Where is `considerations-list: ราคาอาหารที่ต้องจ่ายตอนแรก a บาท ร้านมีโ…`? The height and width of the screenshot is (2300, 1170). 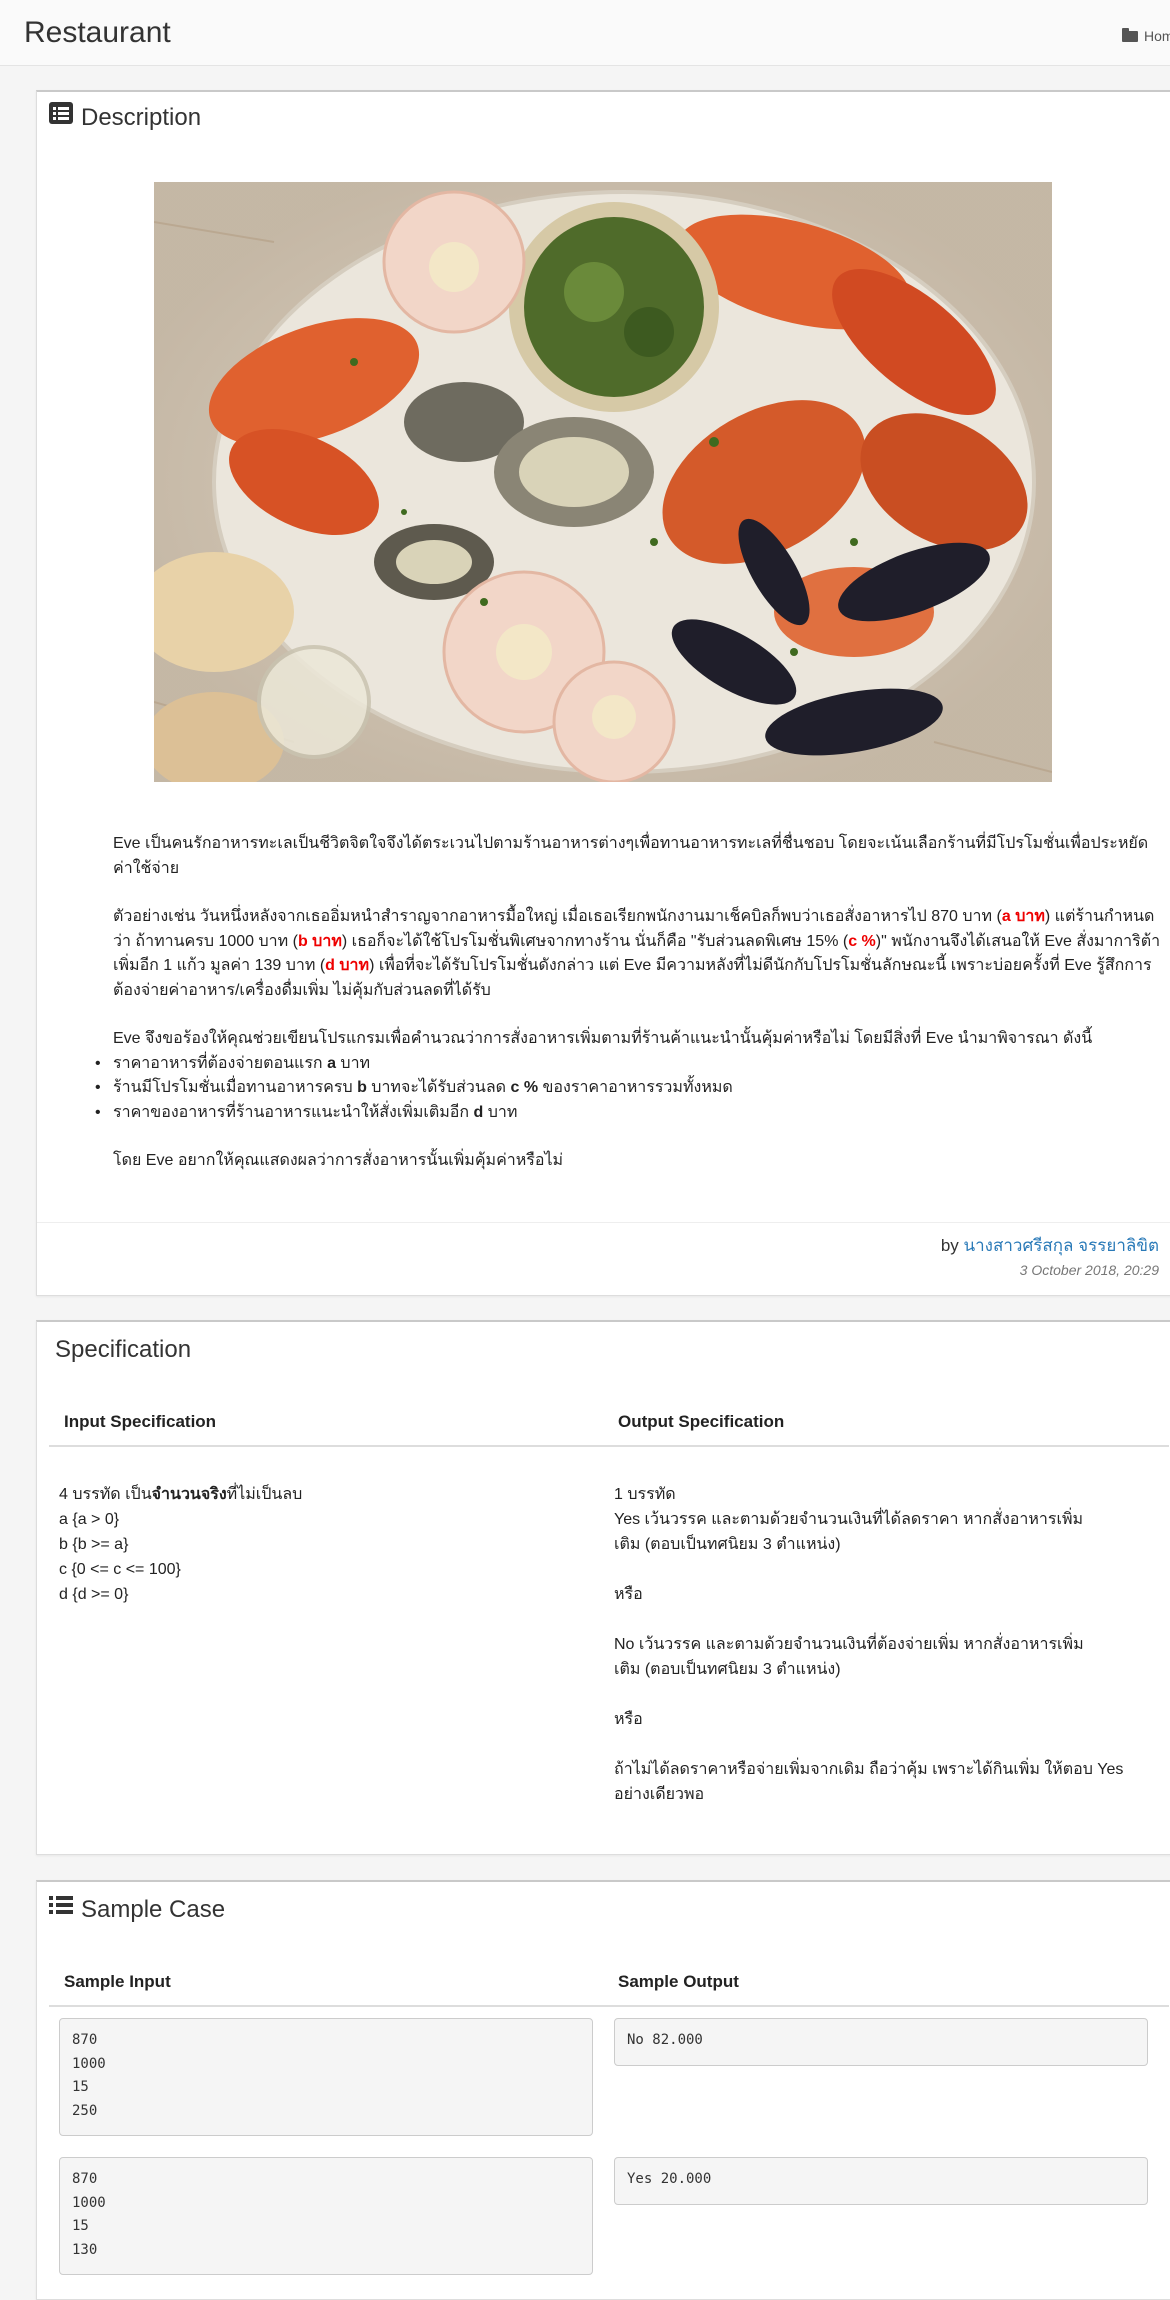 considerations-list: ราคาอาหารที่ต้องจ่ายตอนแรก a บาท ร้านมีโ… is located at coordinates (629, 1089).